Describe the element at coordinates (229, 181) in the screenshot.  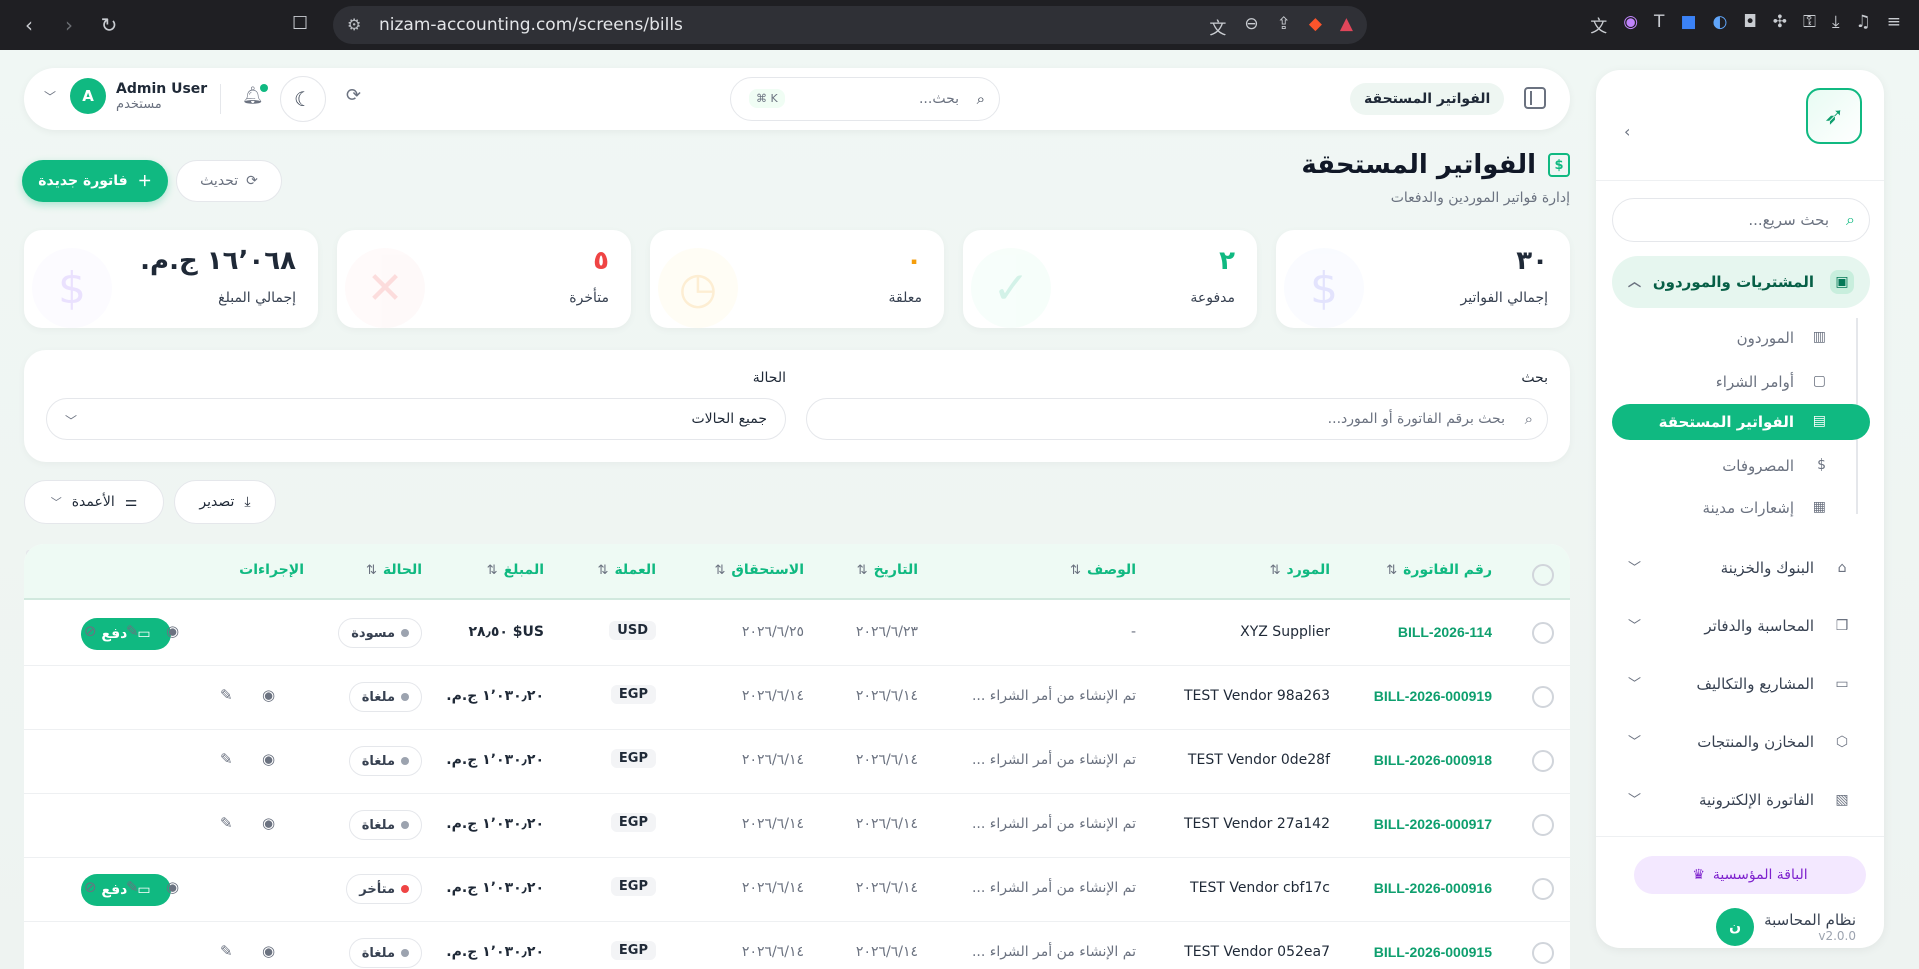
I see `refresh-button: ⟳ تحديث` at that location.